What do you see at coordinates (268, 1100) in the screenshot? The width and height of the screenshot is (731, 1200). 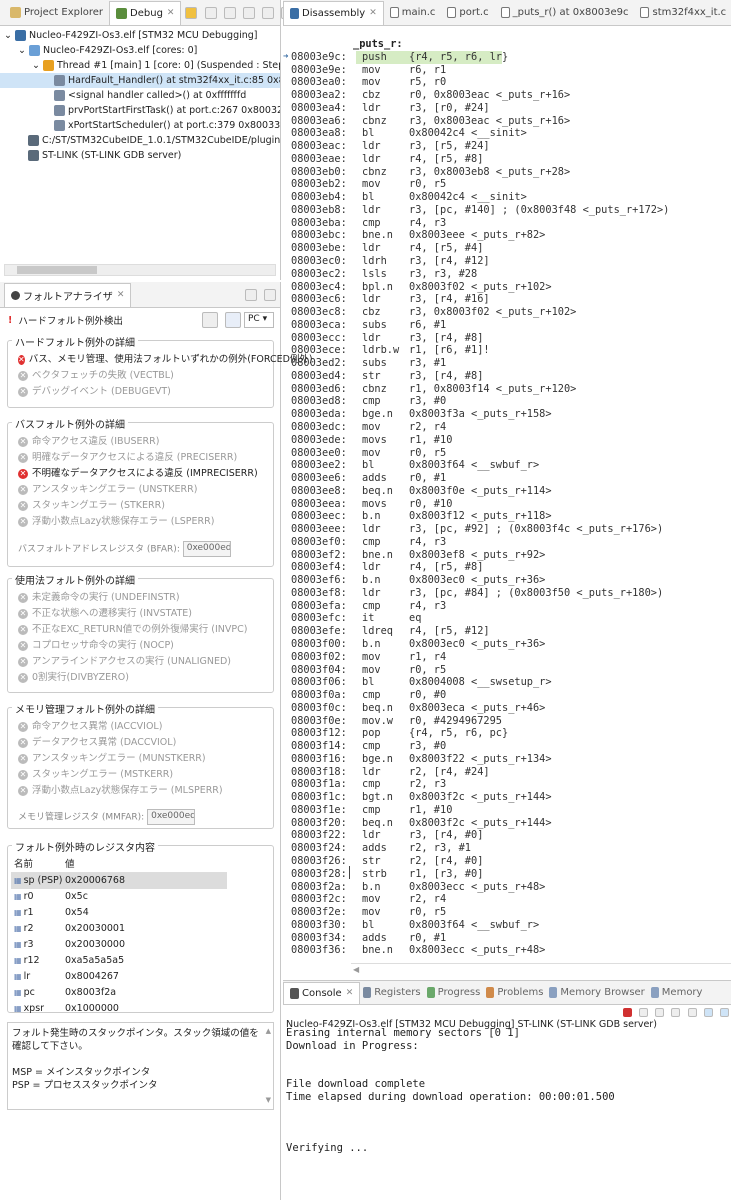 I see `scroll-down-icon: ▼` at bounding box center [268, 1100].